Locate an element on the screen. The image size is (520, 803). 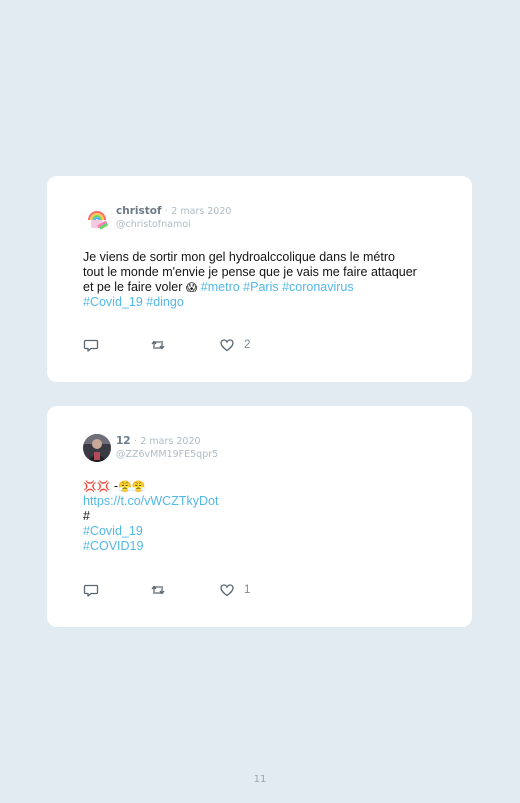
text-line: # is located at coordinates (86, 516).